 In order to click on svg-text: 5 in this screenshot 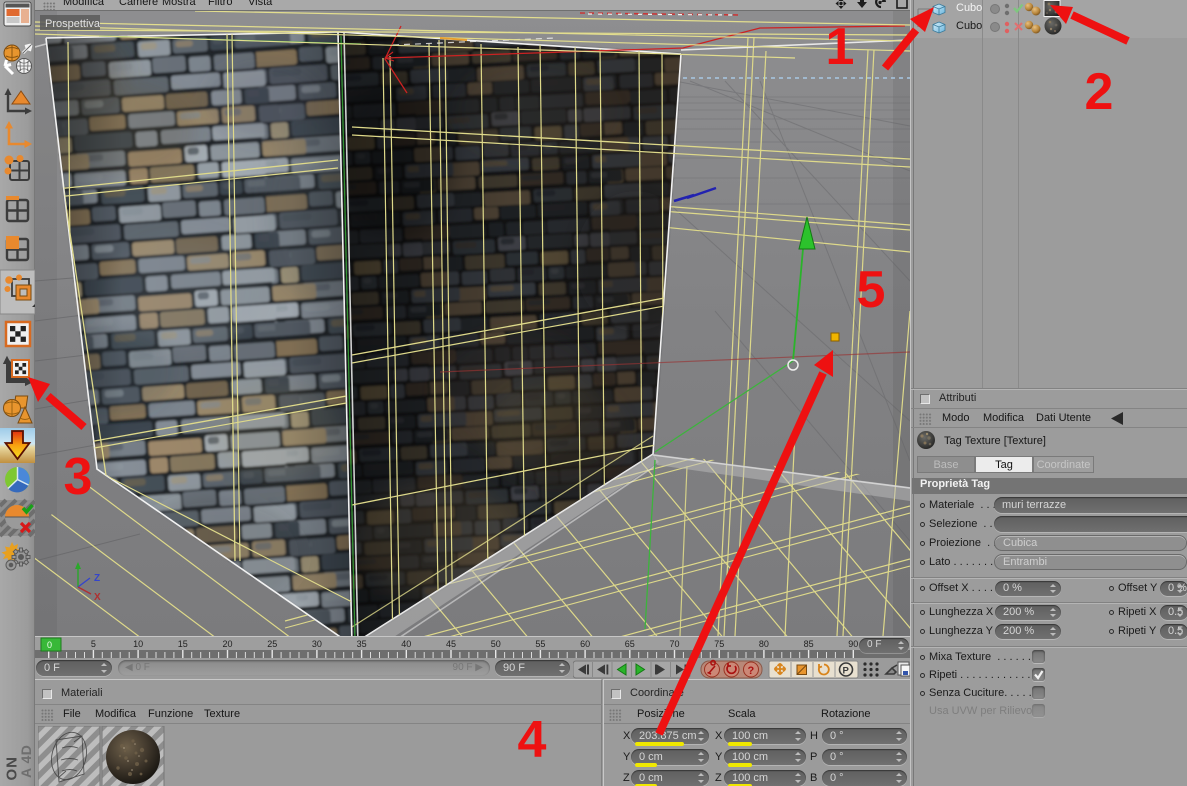, I will do `click(871, 290)`.